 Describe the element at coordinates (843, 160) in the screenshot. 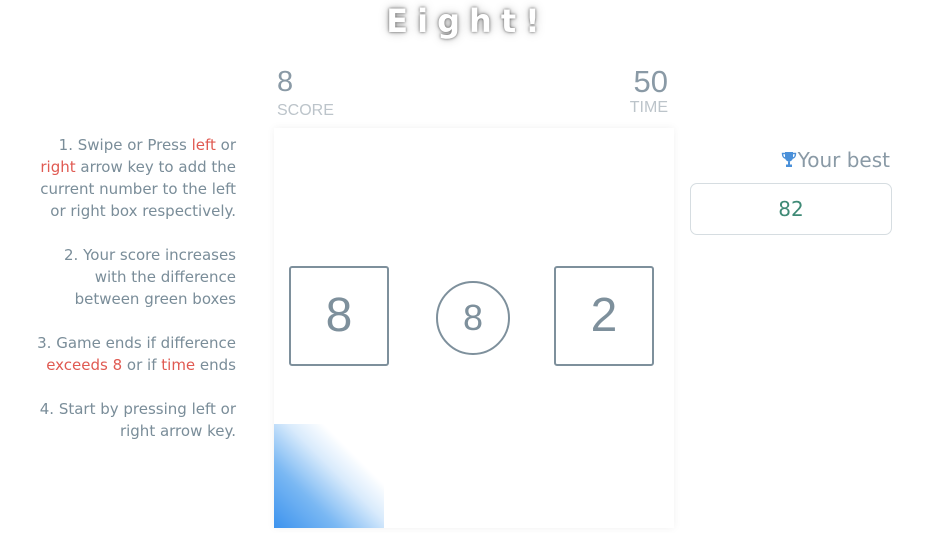

I see `best-label-text: Your best` at that location.